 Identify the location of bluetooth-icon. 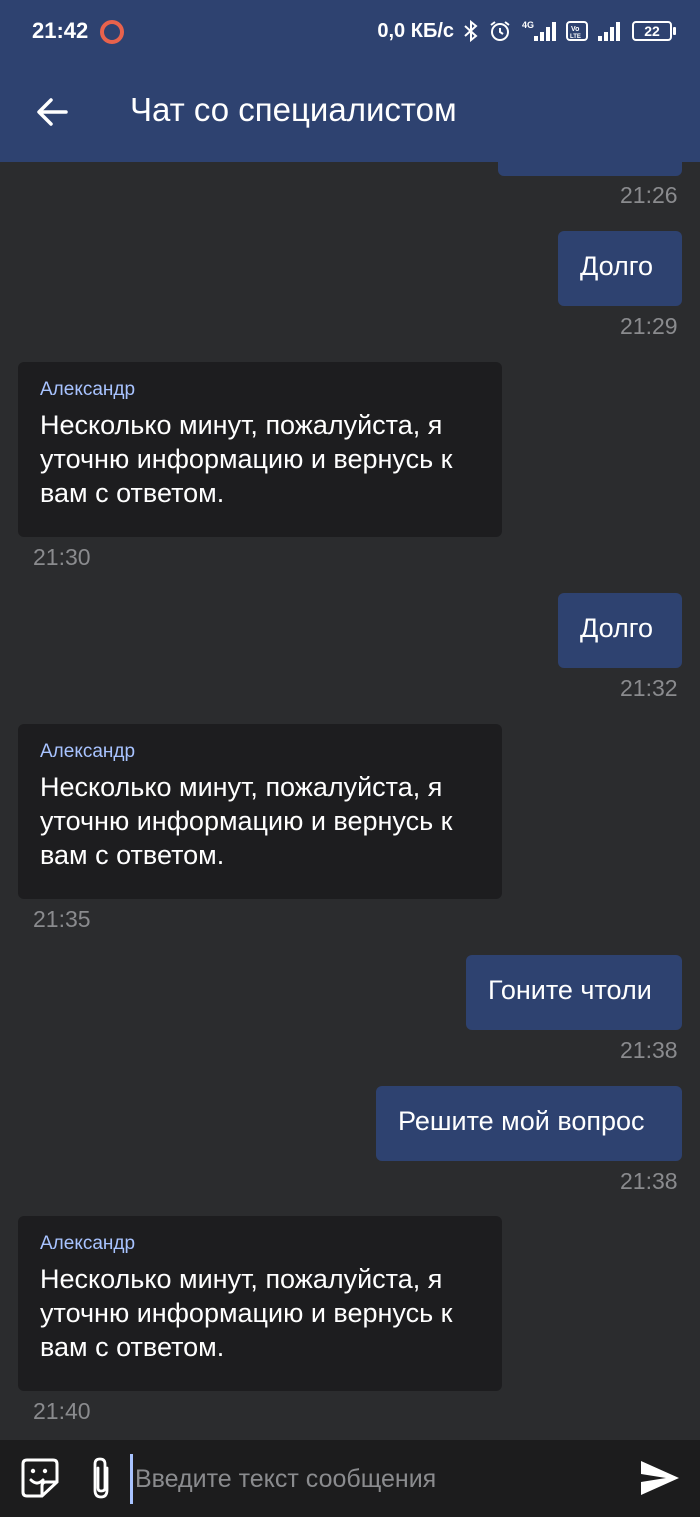
(471, 31).